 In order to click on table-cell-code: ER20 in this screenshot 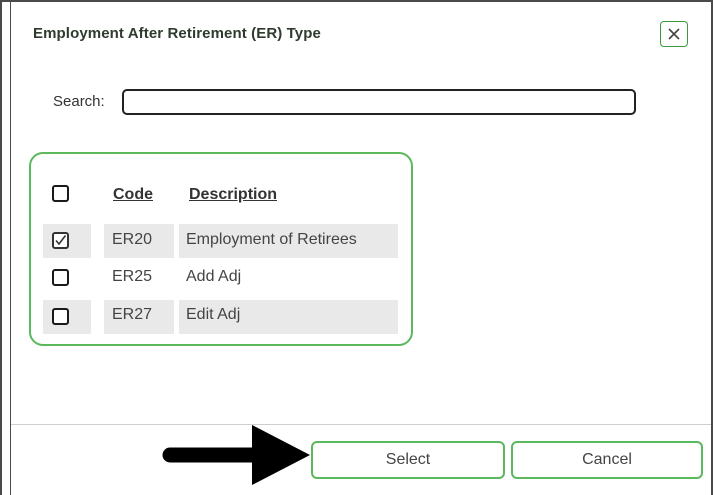, I will do `click(132, 240)`.